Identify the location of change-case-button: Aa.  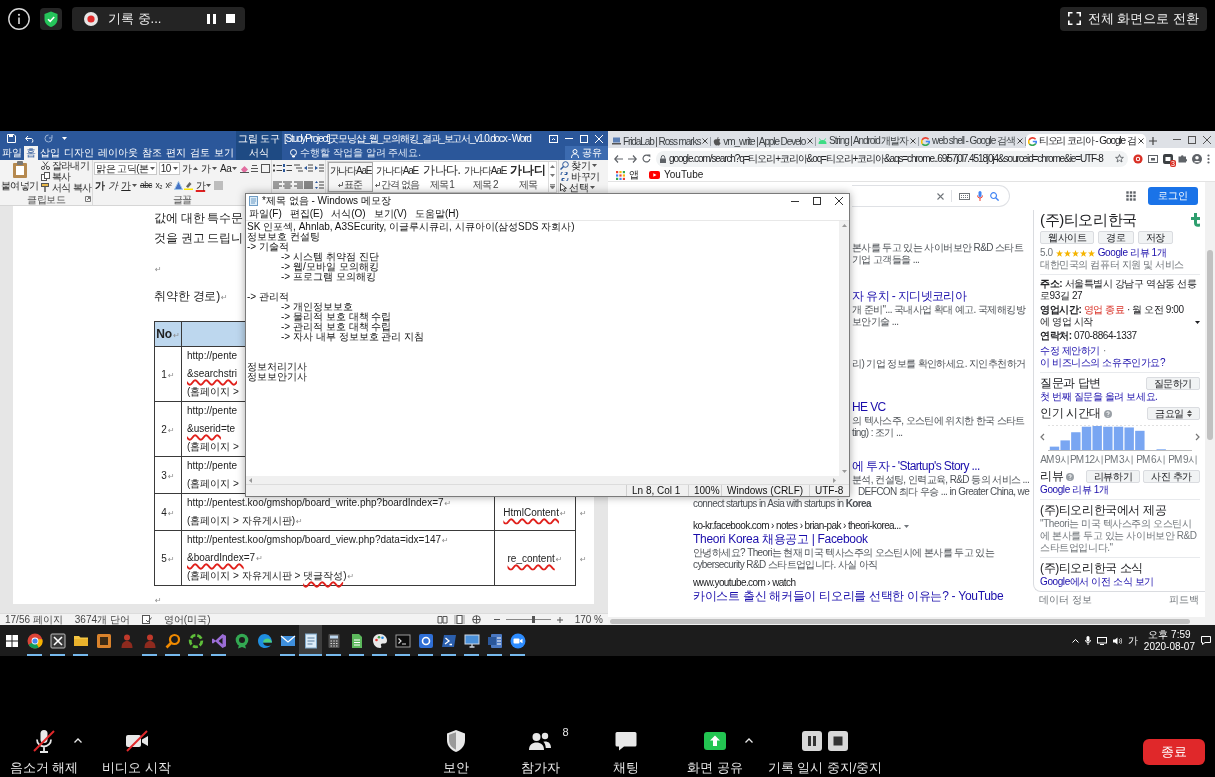
(229, 168).